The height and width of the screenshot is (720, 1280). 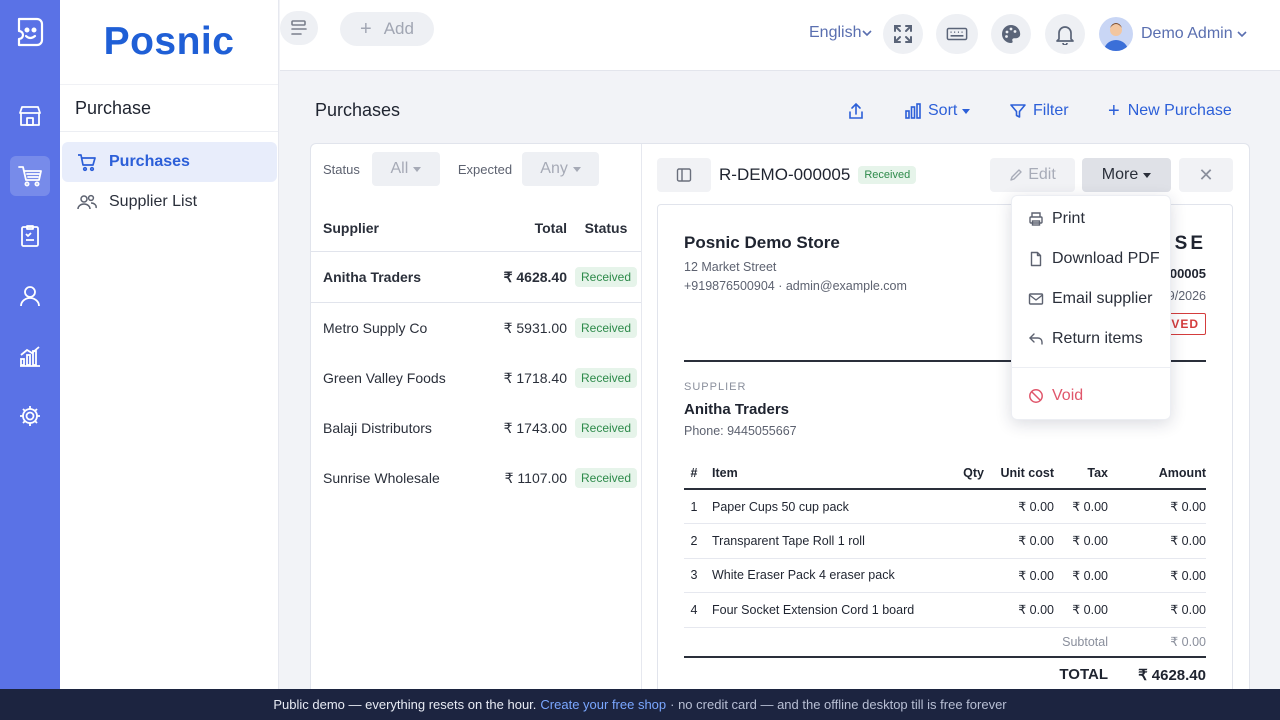 I want to click on notifications-button, so click(x=1065, y=34).